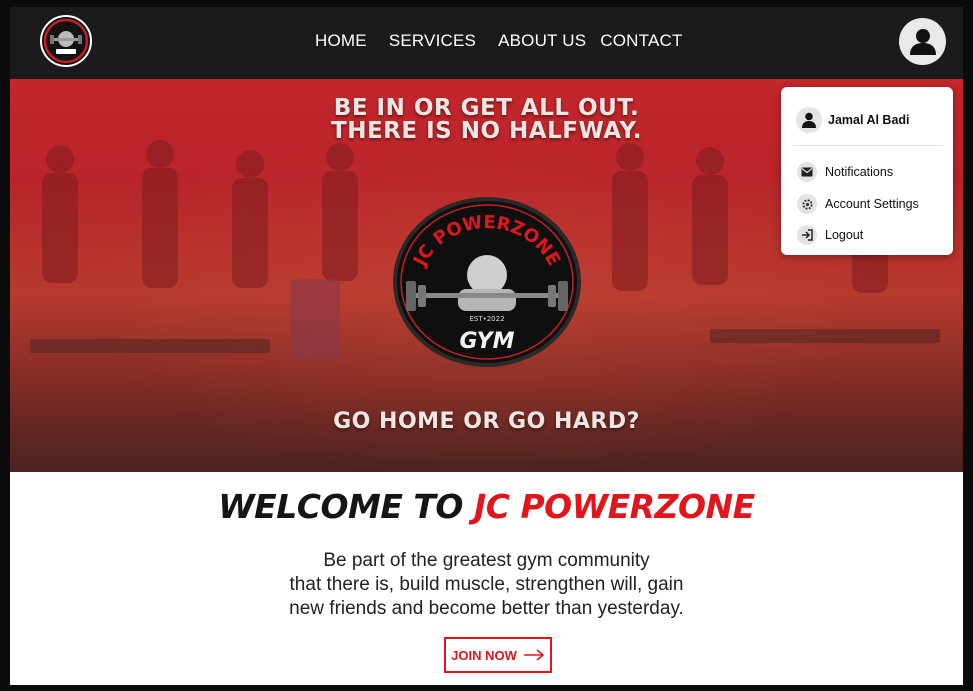  I want to click on welcome-prefix: WELCOME TO, so click(340, 506).